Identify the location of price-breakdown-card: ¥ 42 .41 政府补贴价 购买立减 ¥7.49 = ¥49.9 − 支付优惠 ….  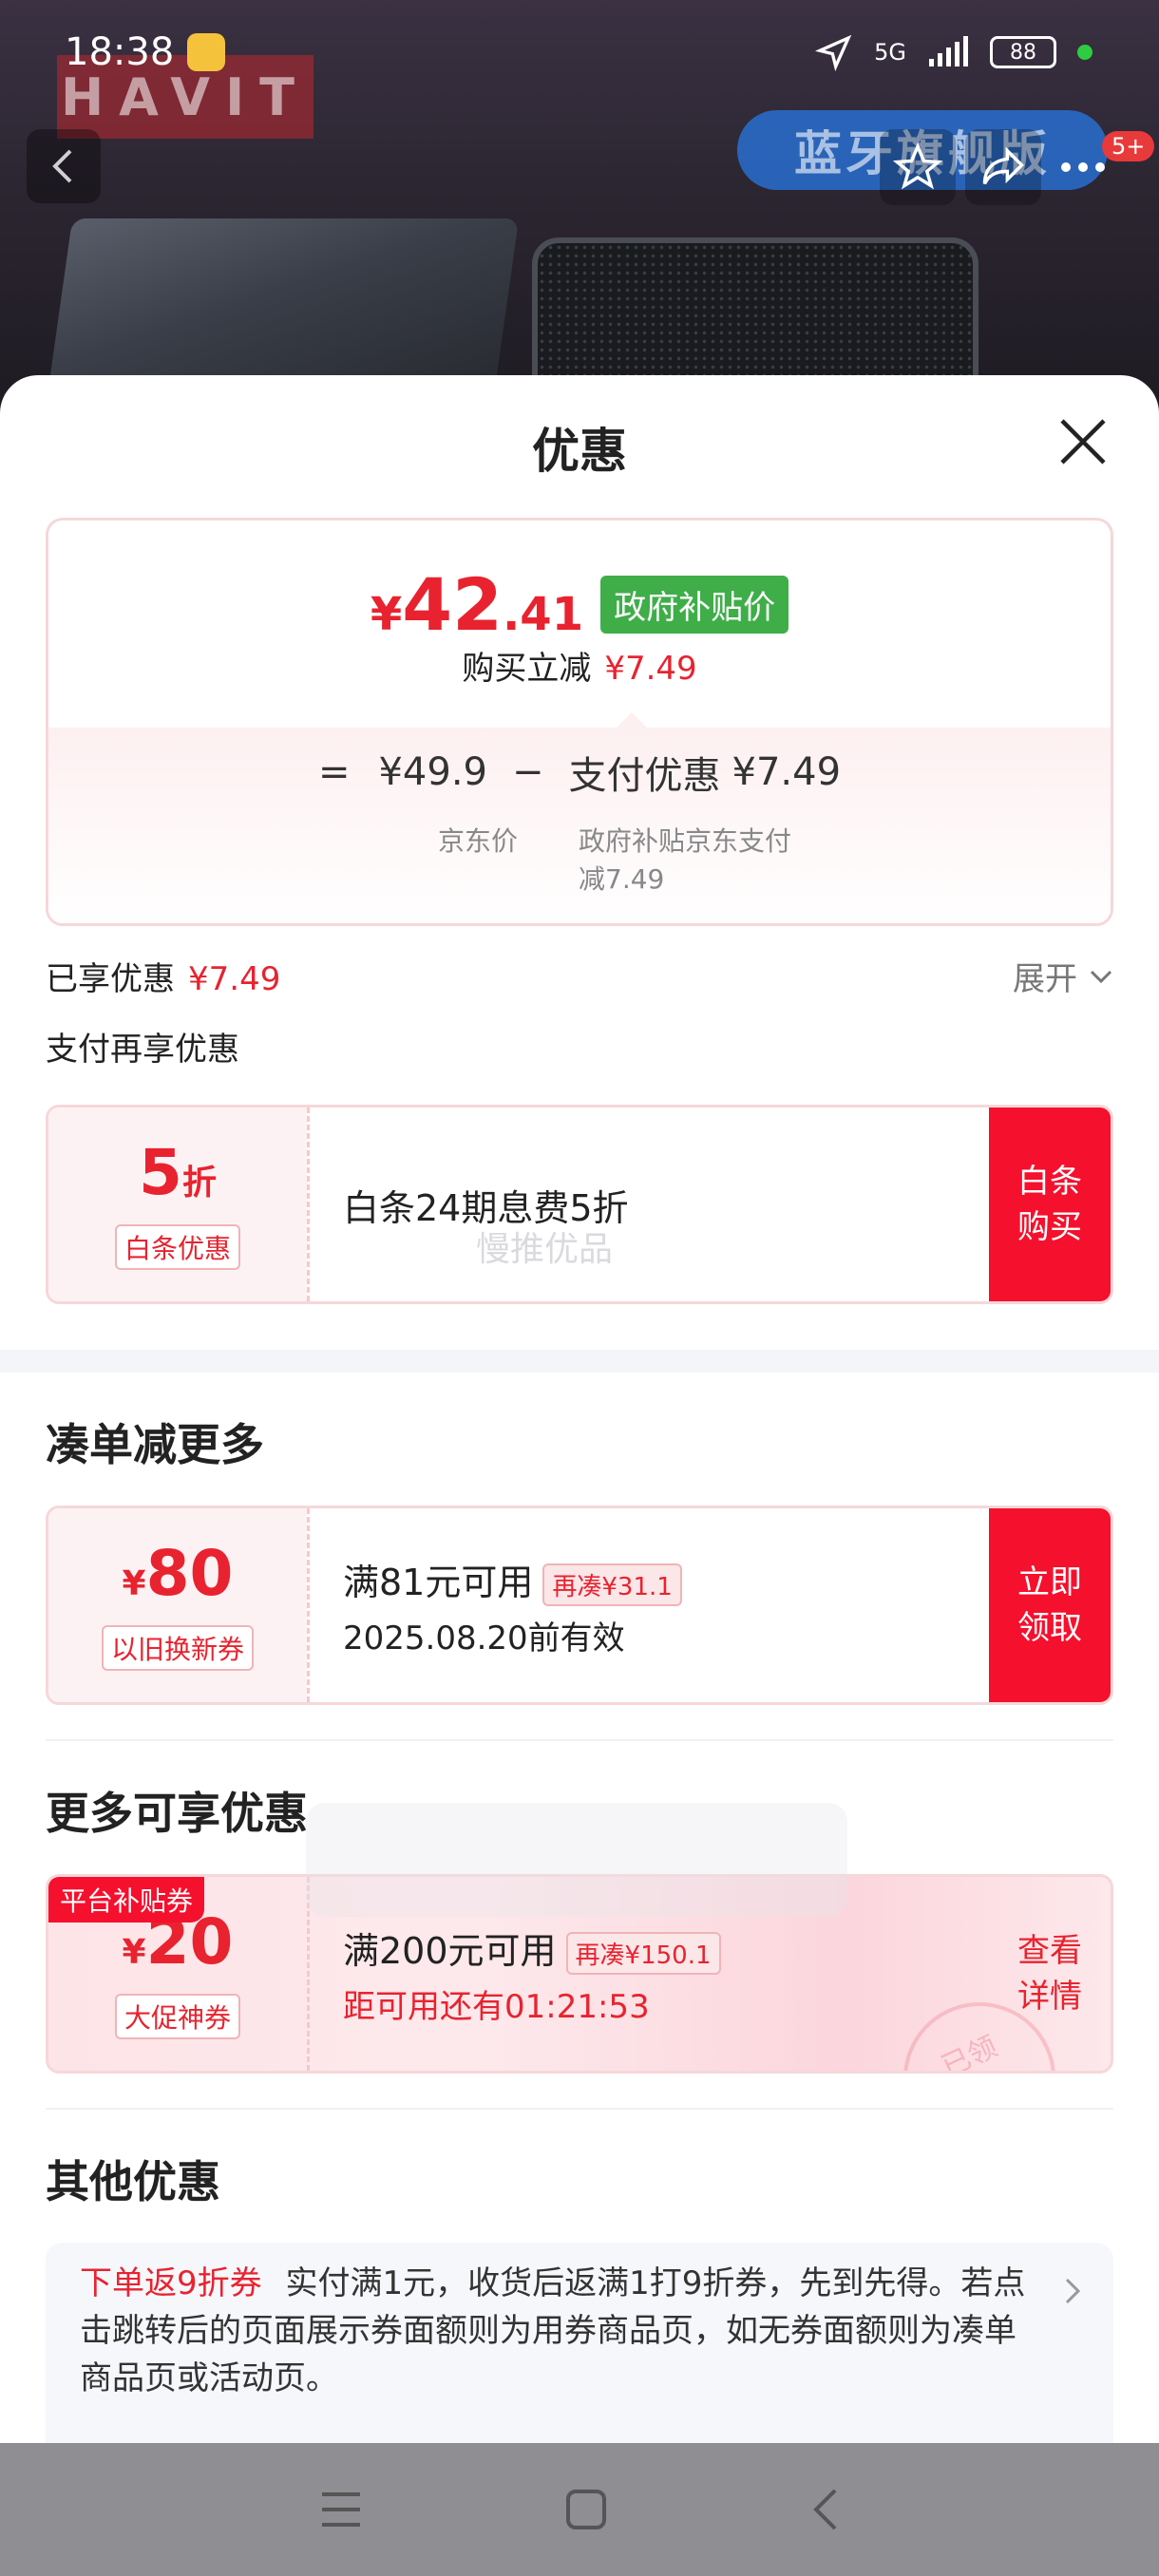
(579, 722).